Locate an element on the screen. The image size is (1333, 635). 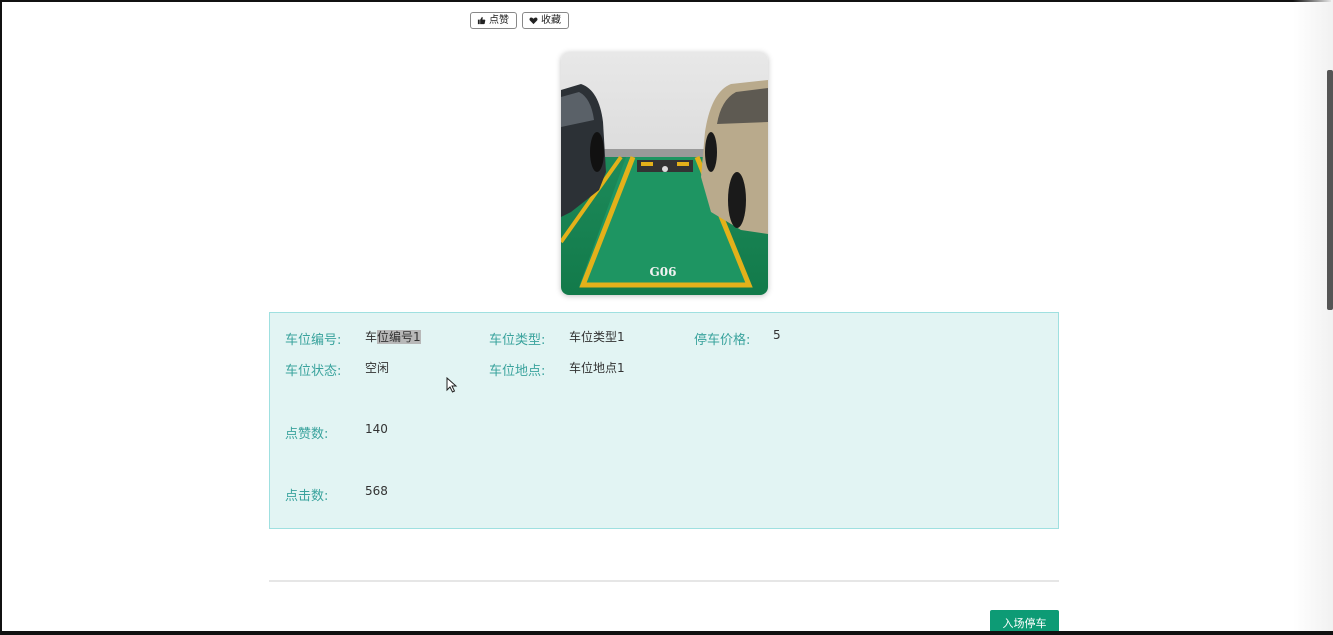
like-button: 点赞 is located at coordinates (493, 20).